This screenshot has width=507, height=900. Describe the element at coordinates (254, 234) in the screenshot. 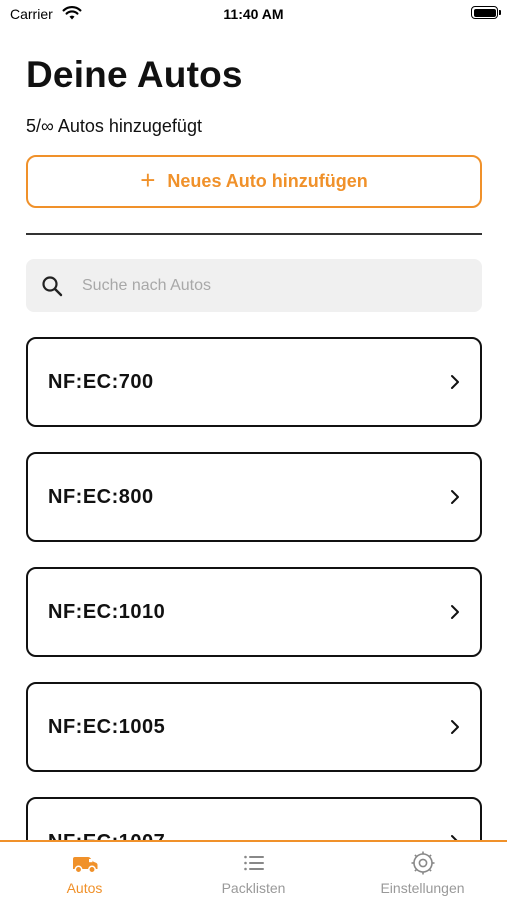

I see `divider` at that location.